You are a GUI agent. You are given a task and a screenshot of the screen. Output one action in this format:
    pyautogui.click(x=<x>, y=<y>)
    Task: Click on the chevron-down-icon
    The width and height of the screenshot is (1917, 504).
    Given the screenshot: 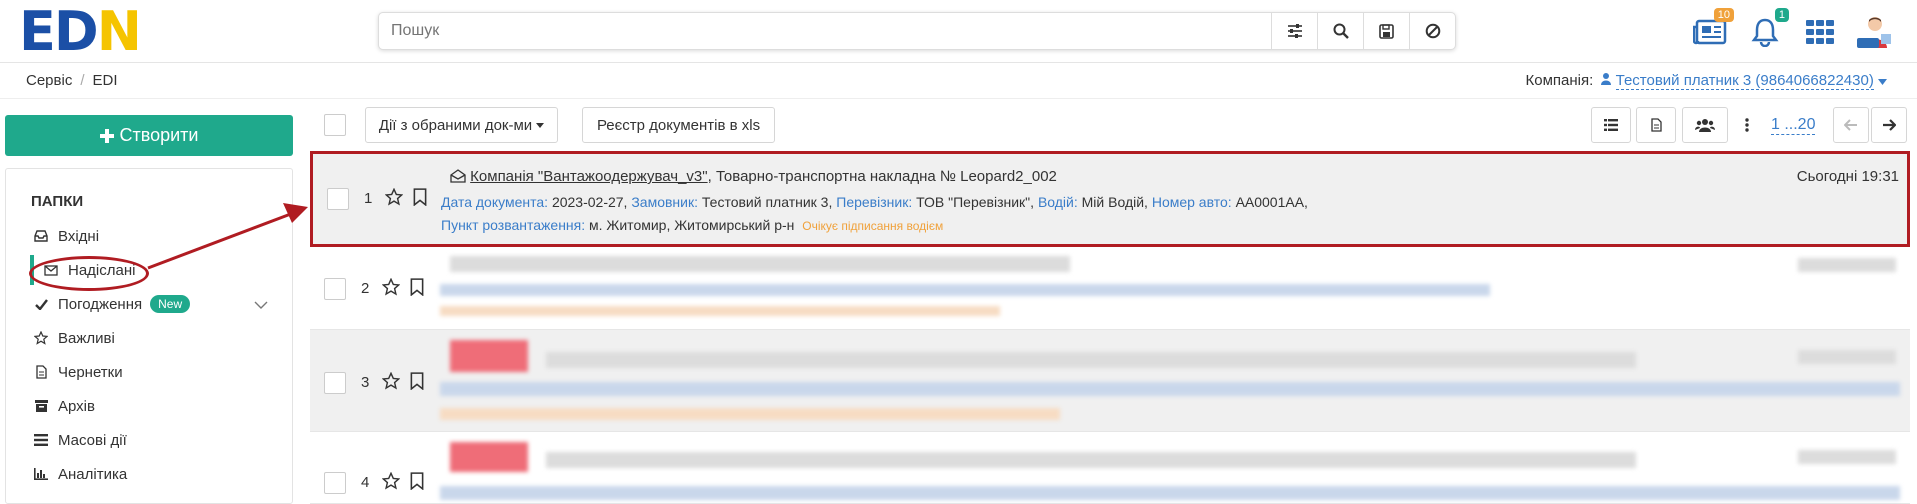 What is the action you would take?
    pyautogui.click(x=261, y=305)
    